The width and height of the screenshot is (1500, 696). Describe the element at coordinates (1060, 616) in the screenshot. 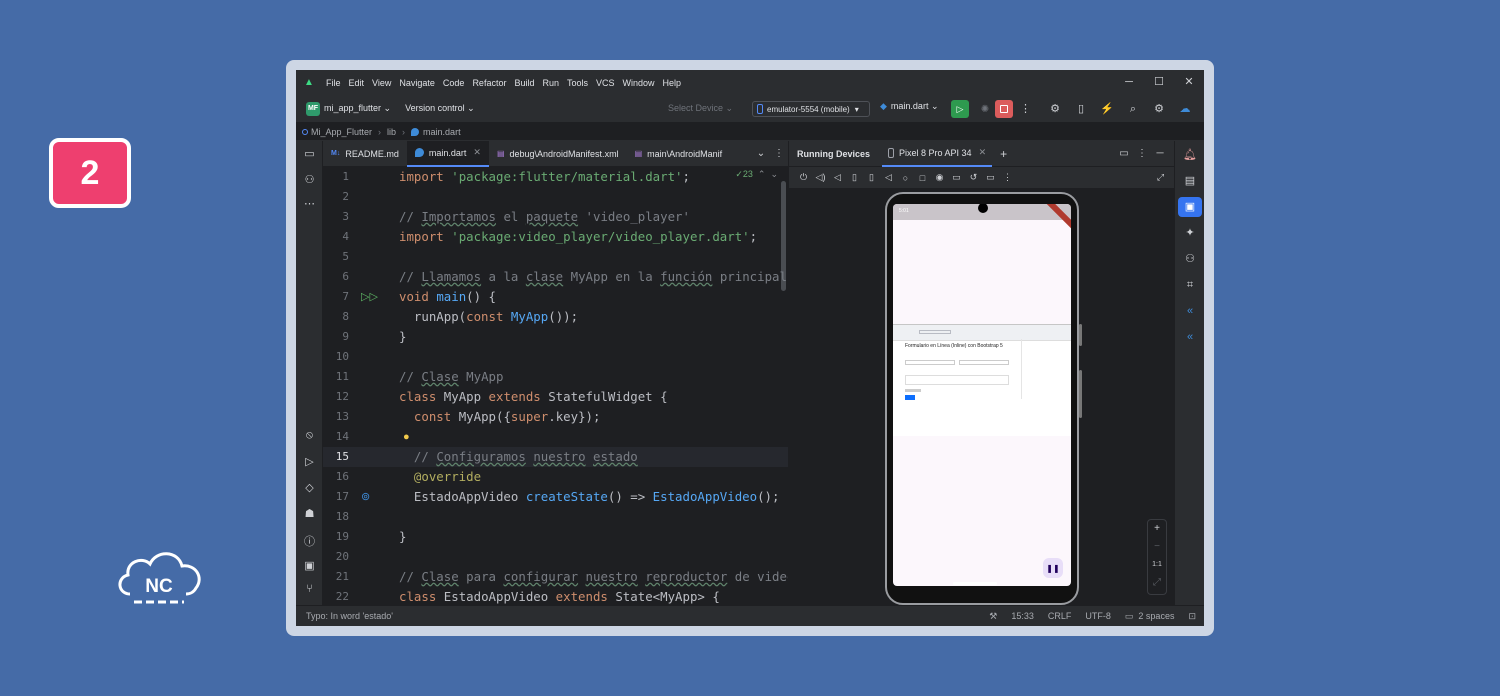

I see `line-ending: CRLF` at that location.